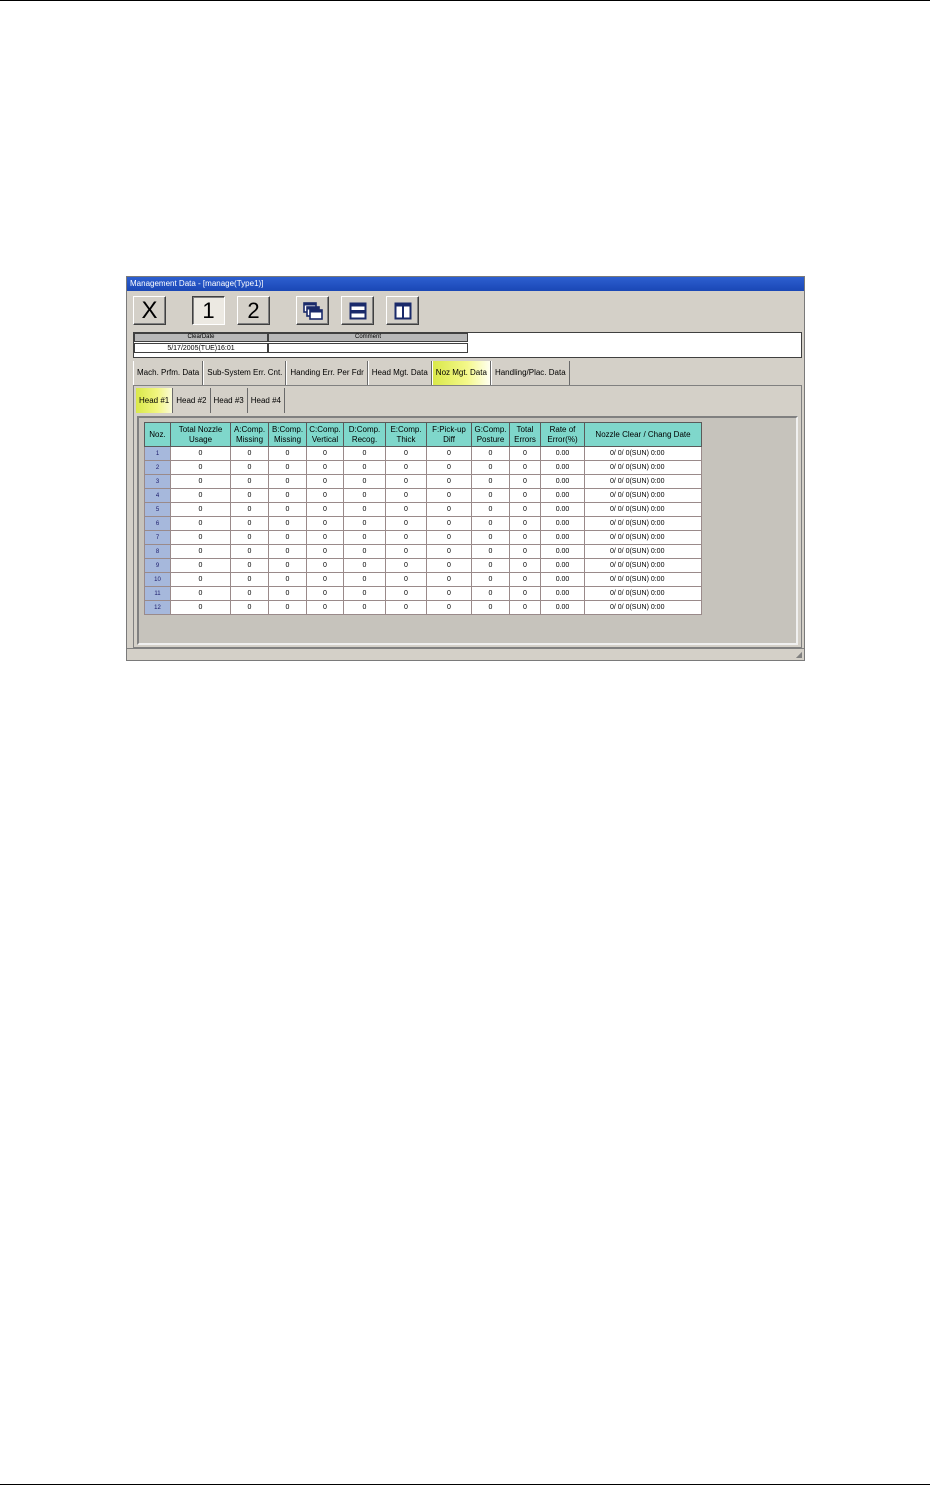 This screenshot has height=1486, width=930. What do you see at coordinates (201, 337) in the screenshot?
I see `clear-date-header: ClearDate` at bounding box center [201, 337].